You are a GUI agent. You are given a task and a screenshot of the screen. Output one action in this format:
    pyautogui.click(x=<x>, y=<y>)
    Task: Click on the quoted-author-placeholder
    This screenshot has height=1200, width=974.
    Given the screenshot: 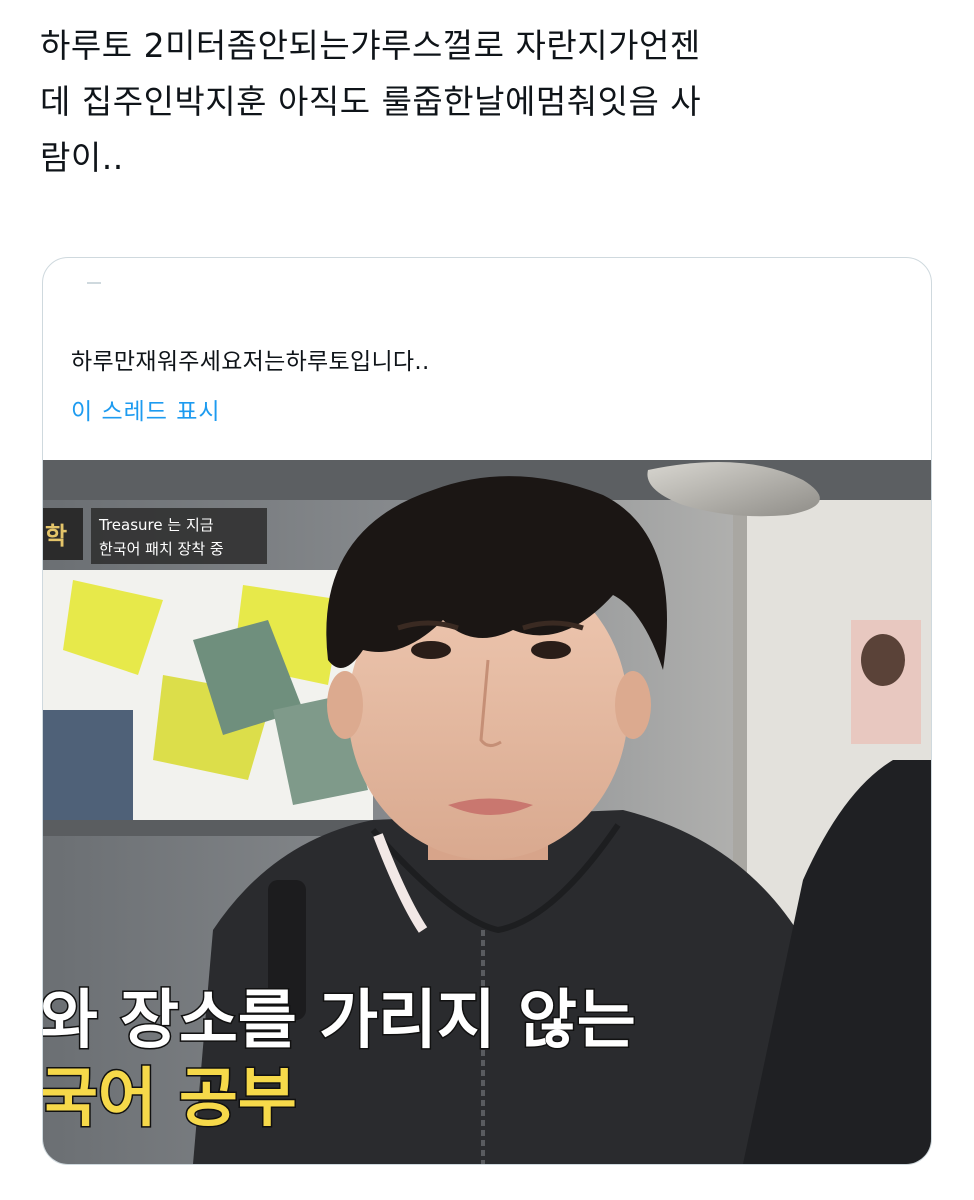 What is the action you would take?
    pyautogui.click(x=94, y=283)
    